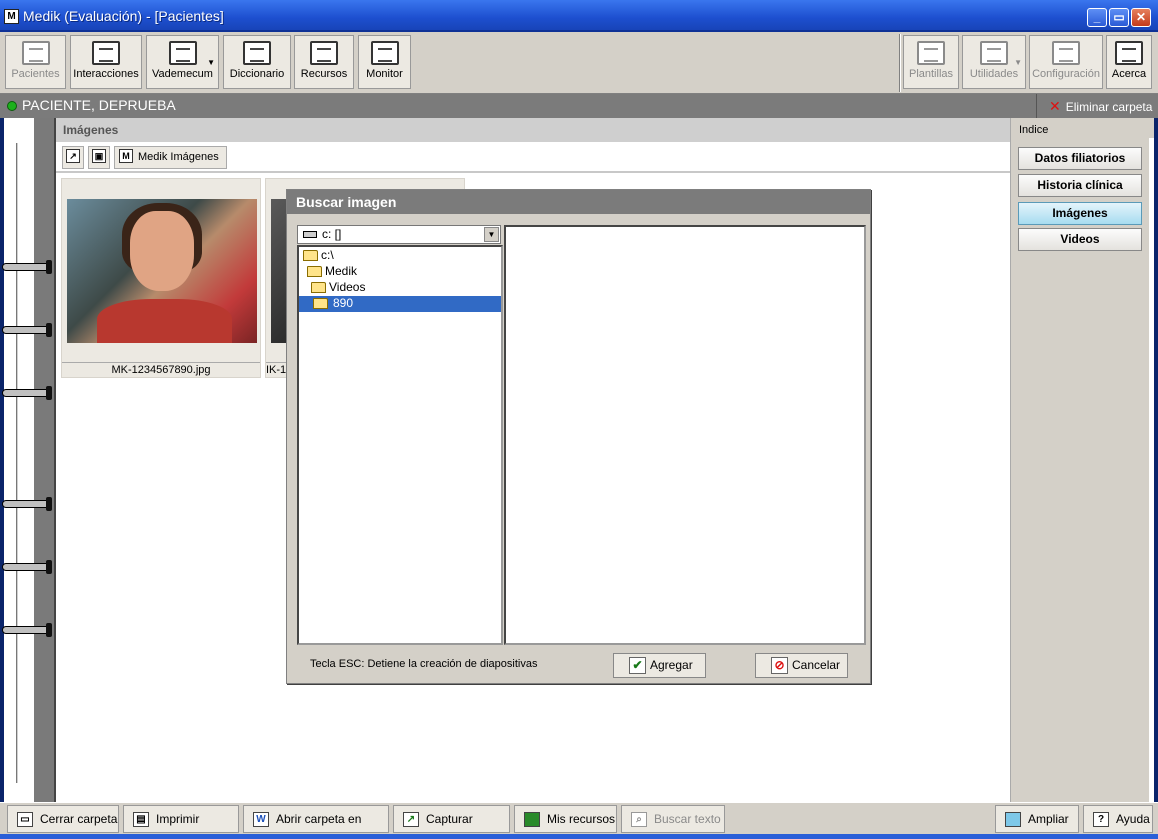 The width and height of the screenshot is (1158, 839). Describe the element at coordinates (994, 53) in the screenshot. I see `utilities-icon` at that location.